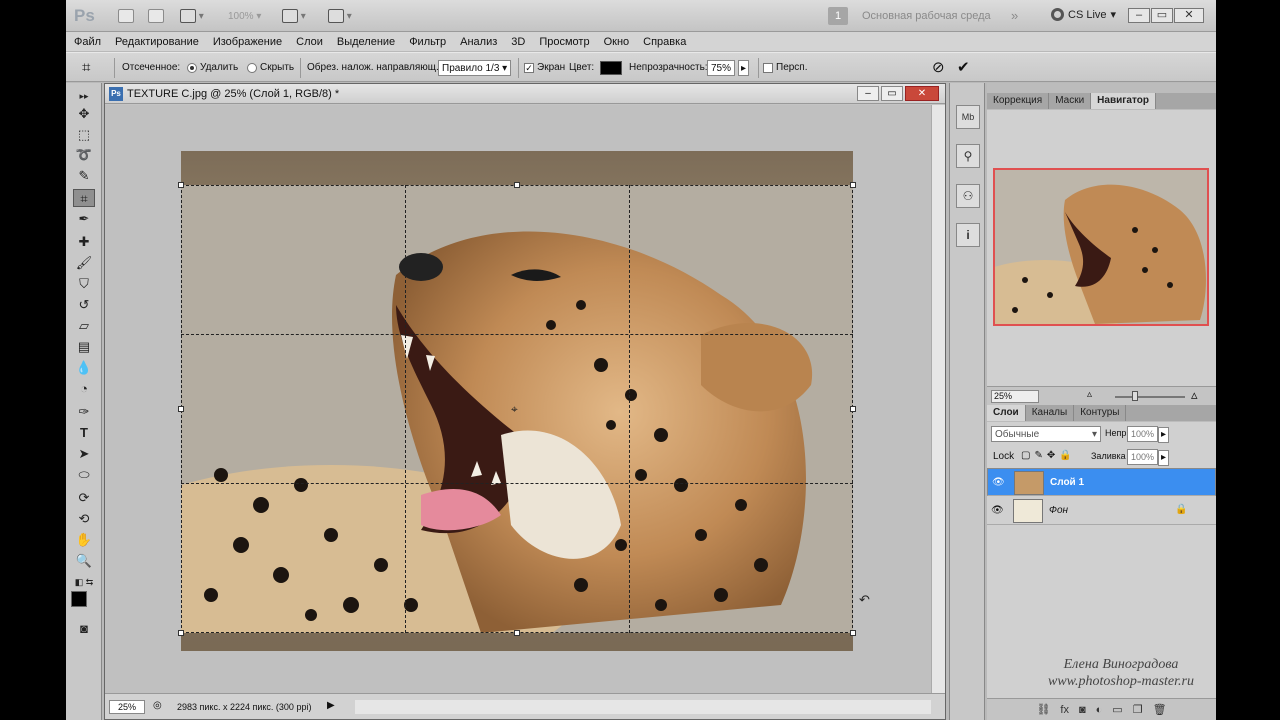 The width and height of the screenshot is (1280, 720). Describe the element at coordinates (1050, 413) in the screenshot. I see `tab-channels: Каналы` at that location.